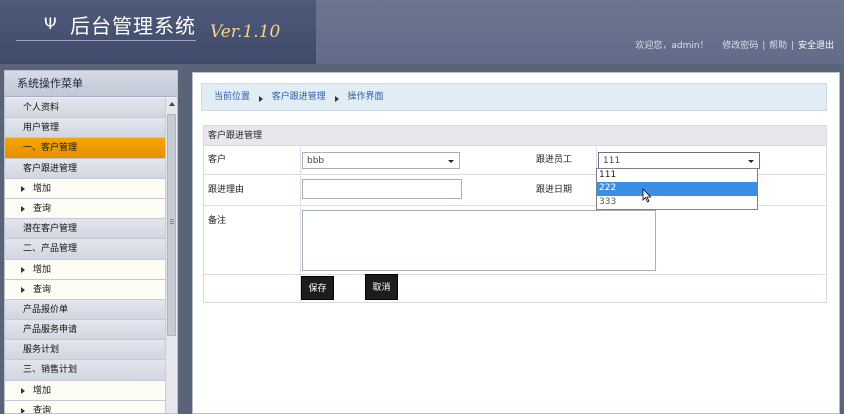  Describe the element at coordinates (217, 221) in the screenshot. I see `remark-label: 备注` at that location.